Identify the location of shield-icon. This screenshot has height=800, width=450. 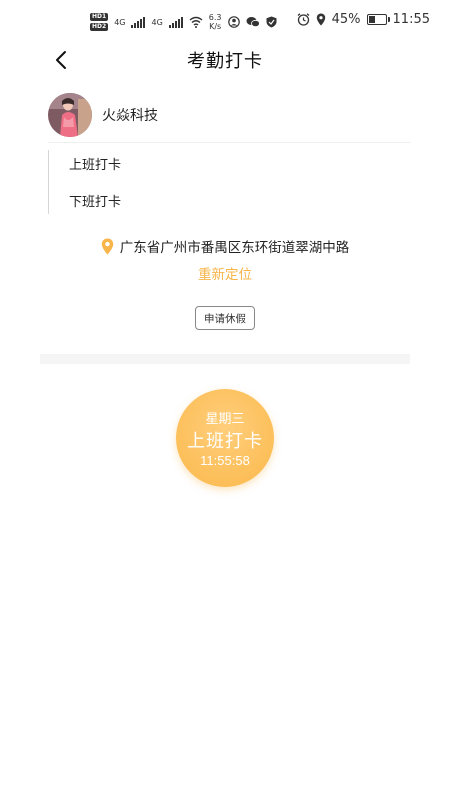
(271, 22).